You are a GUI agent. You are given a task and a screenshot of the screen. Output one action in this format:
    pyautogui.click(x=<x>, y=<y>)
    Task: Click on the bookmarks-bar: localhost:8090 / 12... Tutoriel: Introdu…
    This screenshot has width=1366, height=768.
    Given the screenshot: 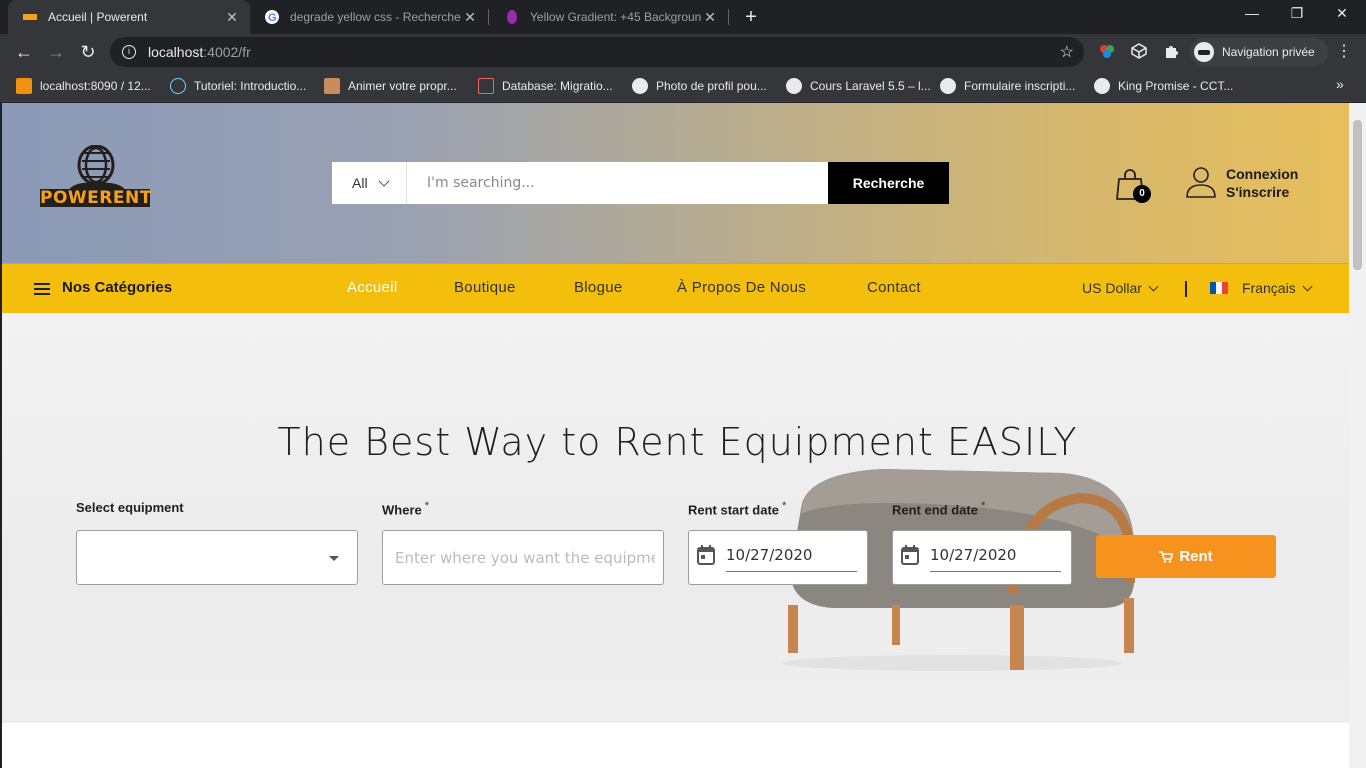 What is the action you would take?
    pyautogui.click(x=683, y=86)
    